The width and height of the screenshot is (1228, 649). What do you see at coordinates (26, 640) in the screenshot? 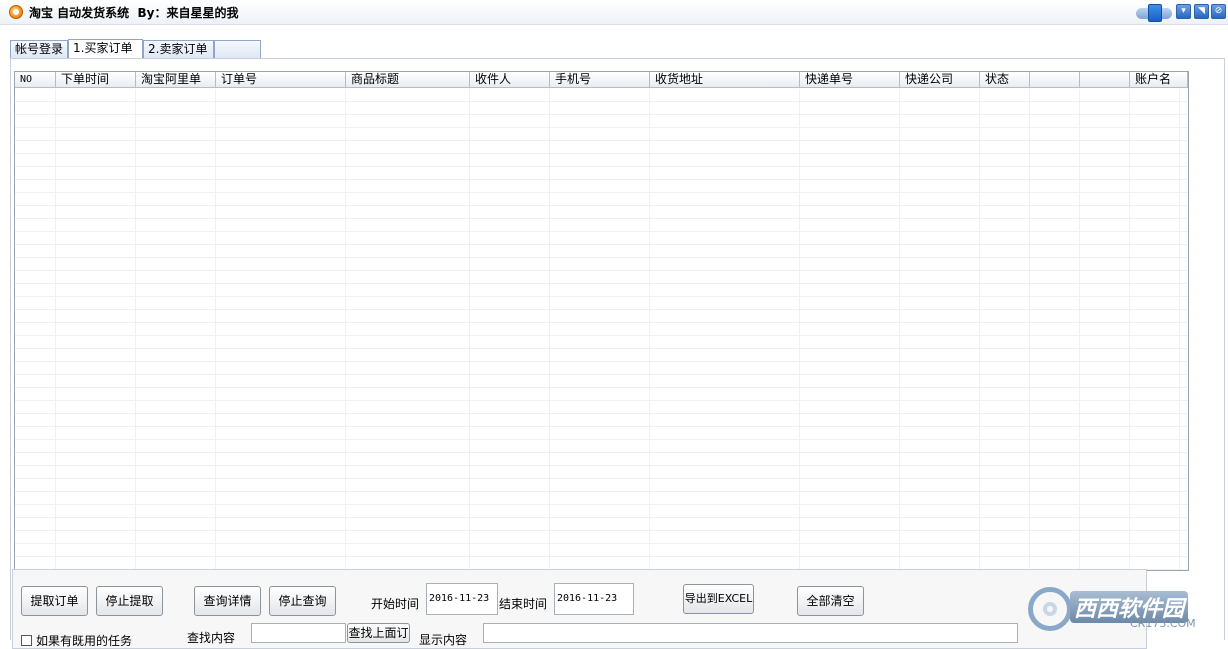
I see `task-checkbox` at bounding box center [26, 640].